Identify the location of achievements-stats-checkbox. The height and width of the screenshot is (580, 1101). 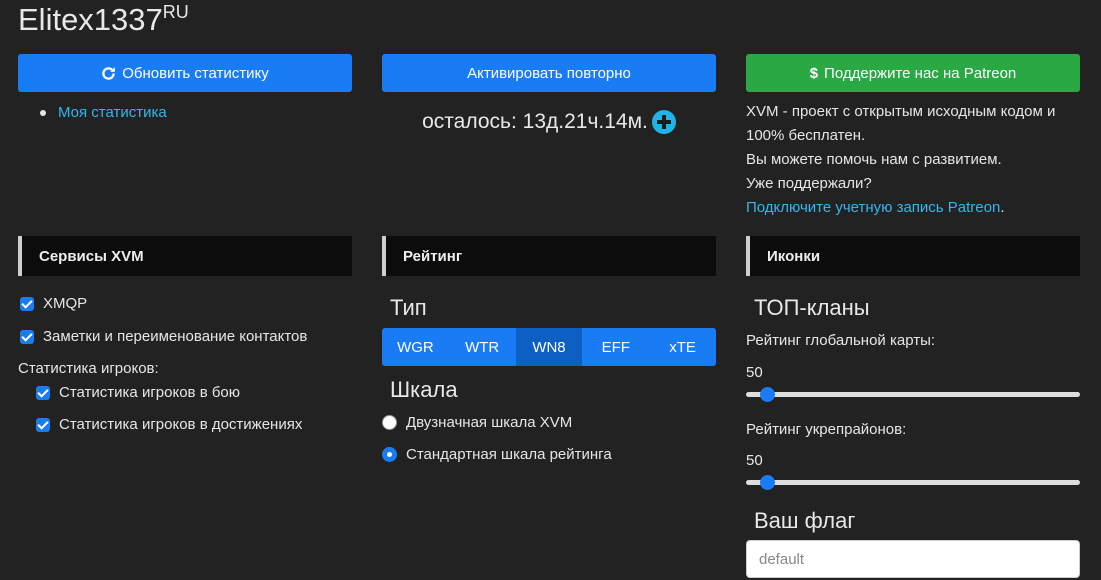
(43, 424).